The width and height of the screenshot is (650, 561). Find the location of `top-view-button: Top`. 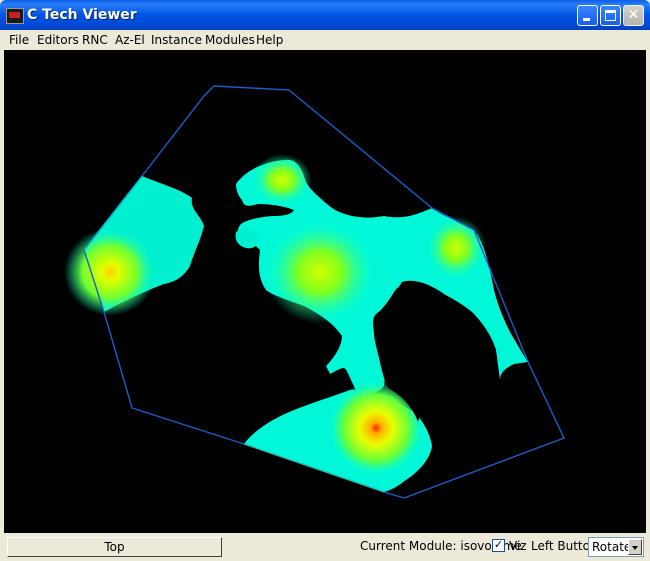

top-view-button: Top is located at coordinates (114, 547).